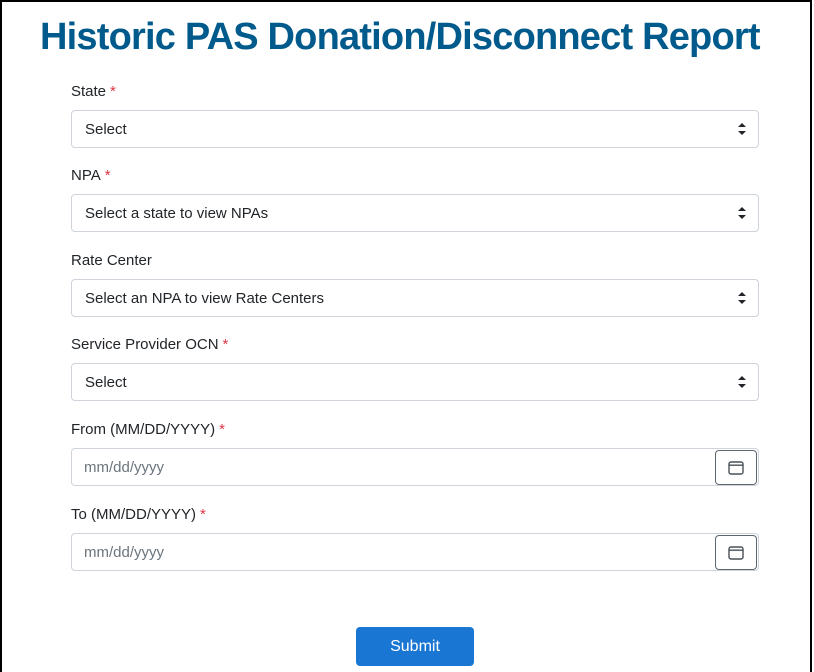  Describe the element at coordinates (145, 344) in the screenshot. I see `ocn-label-text: Service Provider OCN` at that location.